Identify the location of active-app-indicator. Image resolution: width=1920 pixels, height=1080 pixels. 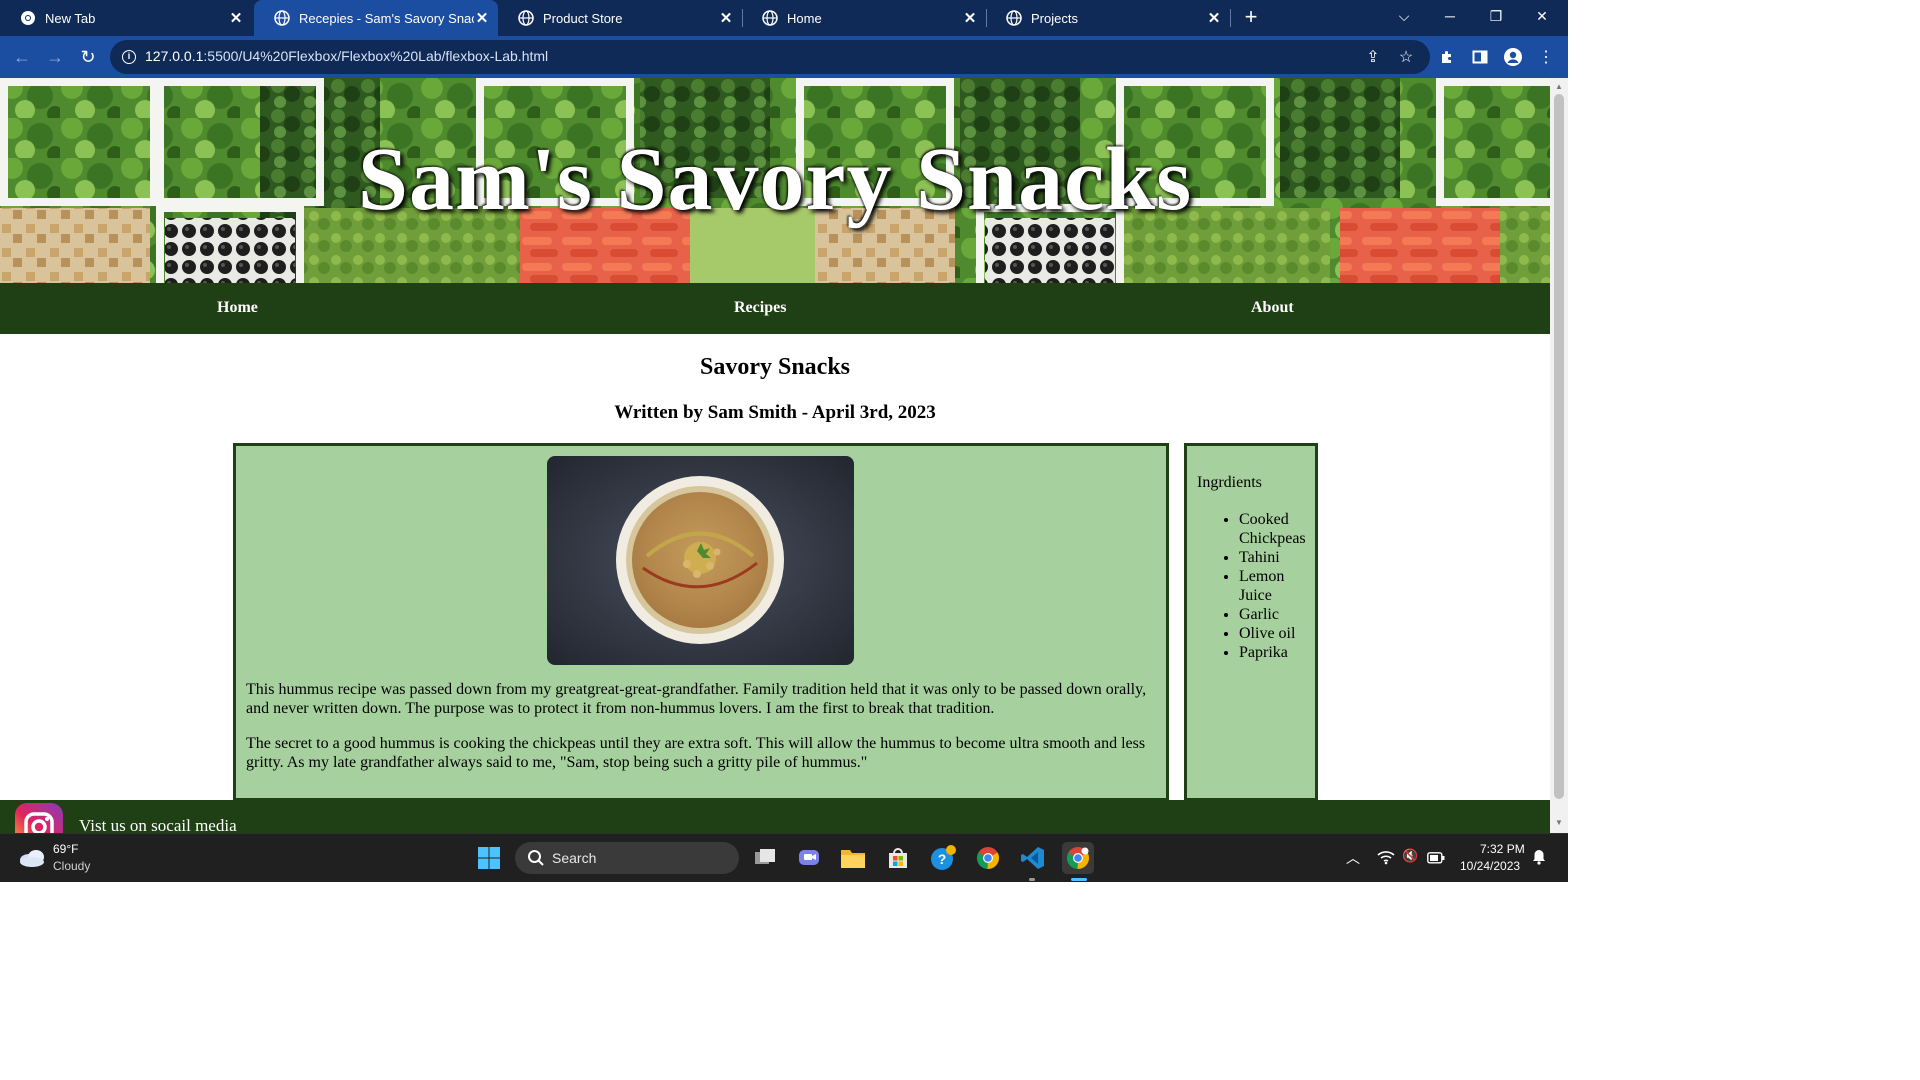
(1079, 879).